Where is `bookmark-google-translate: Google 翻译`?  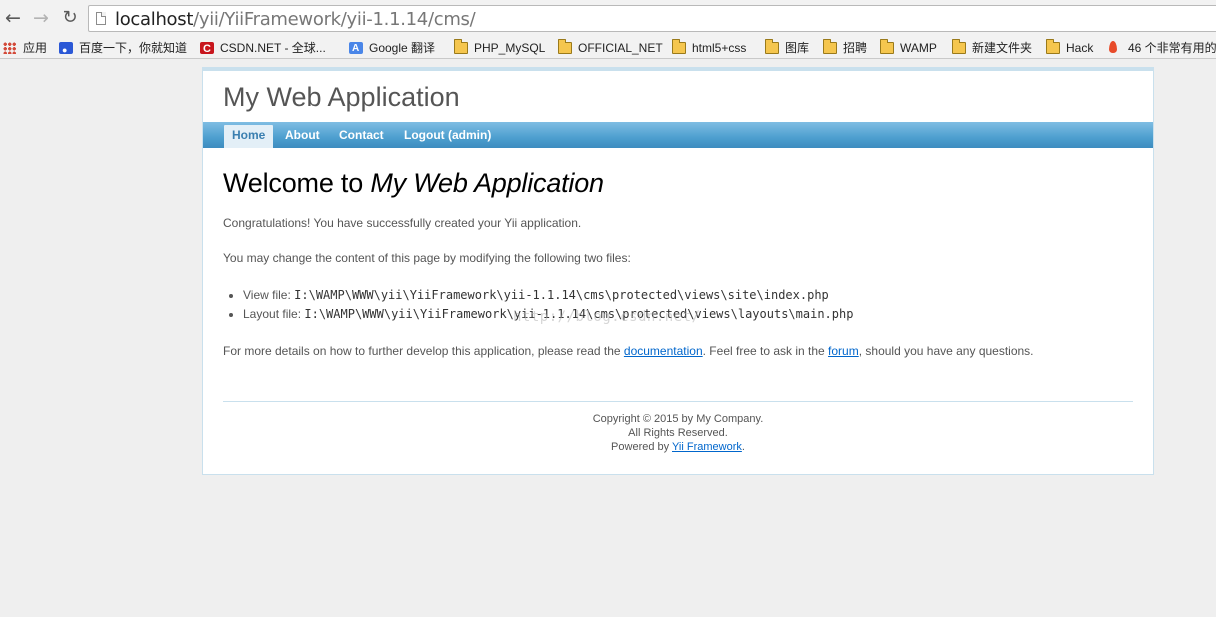
bookmark-google-translate: Google 翻译 is located at coordinates (392, 48).